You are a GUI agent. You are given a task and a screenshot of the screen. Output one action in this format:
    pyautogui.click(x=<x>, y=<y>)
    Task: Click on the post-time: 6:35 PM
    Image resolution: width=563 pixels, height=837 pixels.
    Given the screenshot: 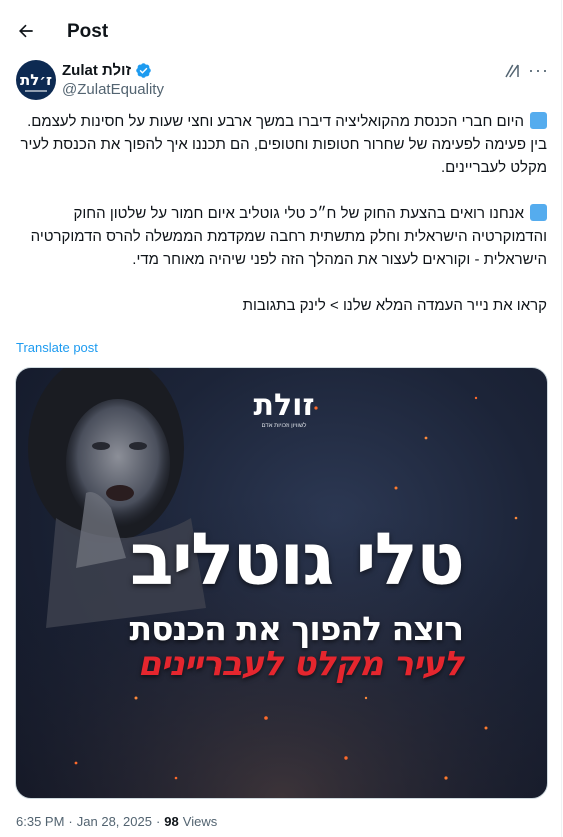 What is the action you would take?
    pyautogui.click(x=40, y=821)
    